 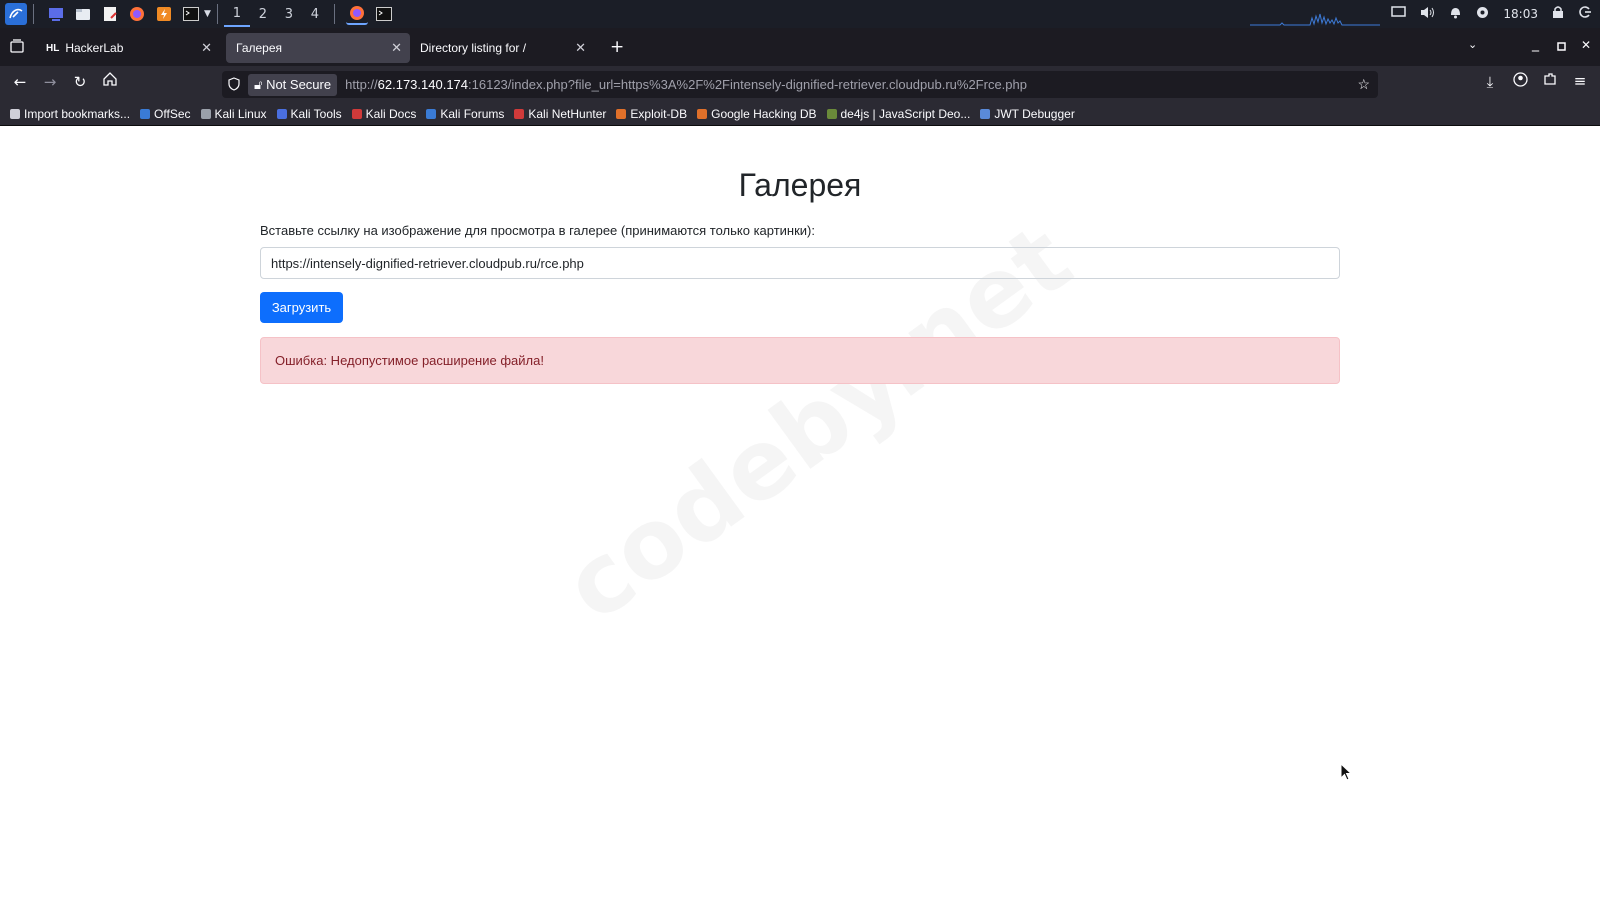 What do you see at coordinates (301, 307) in the screenshot?
I see `upload-button: Загрузить` at bounding box center [301, 307].